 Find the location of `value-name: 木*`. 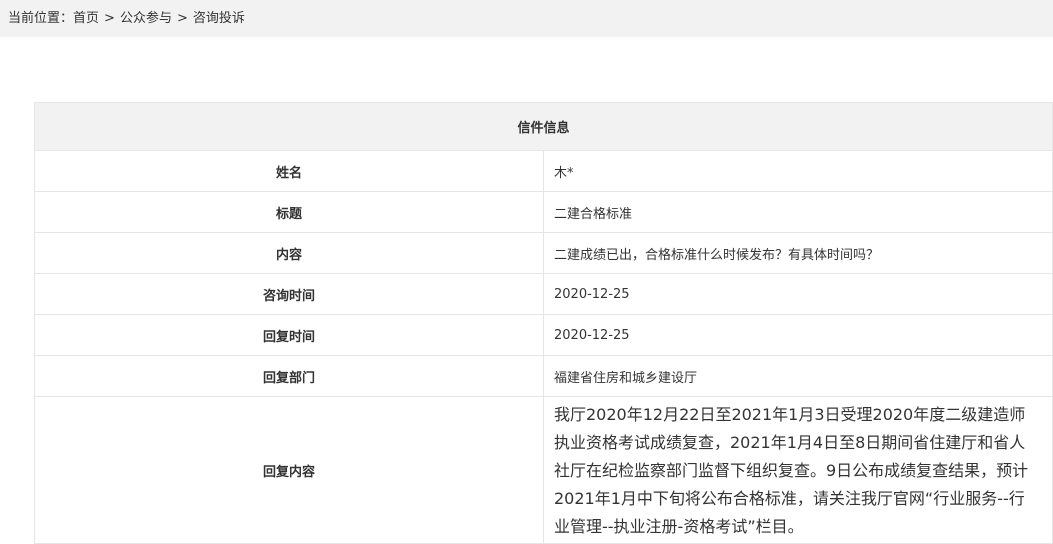

value-name: 木* is located at coordinates (798, 171).